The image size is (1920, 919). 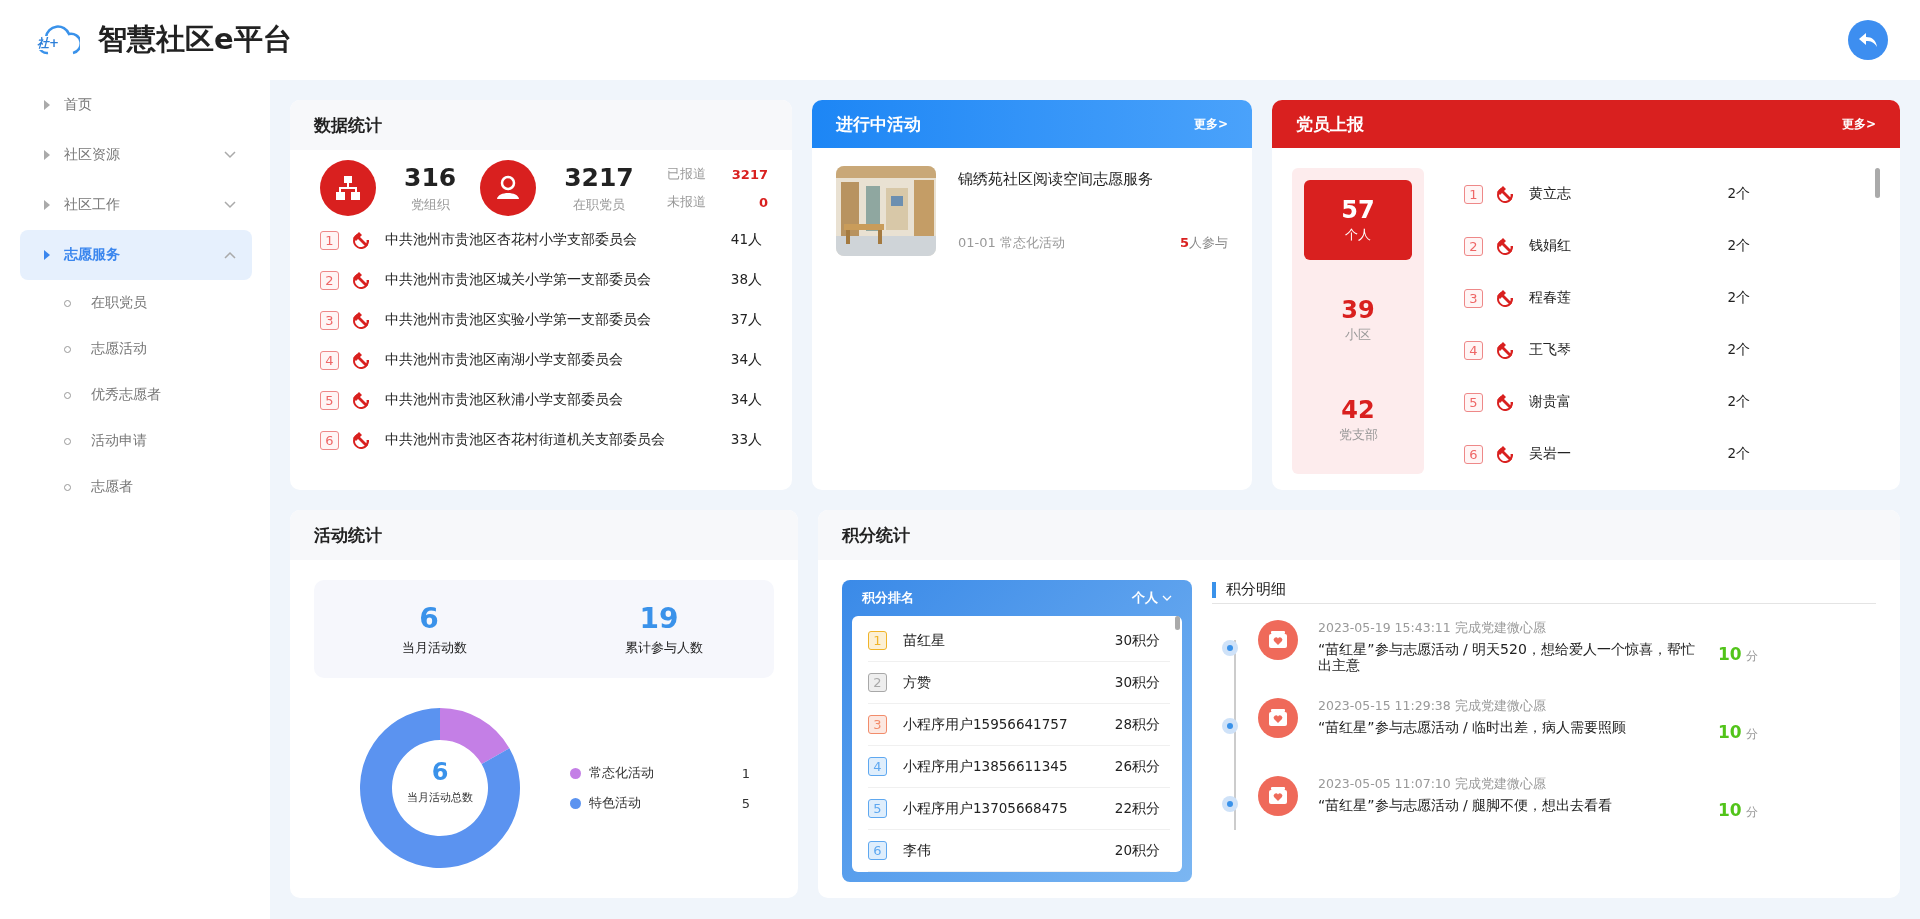 I want to click on org-name: 中共池州市贵池区杏花村街道机关支部委员会, so click(x=525, y=440).